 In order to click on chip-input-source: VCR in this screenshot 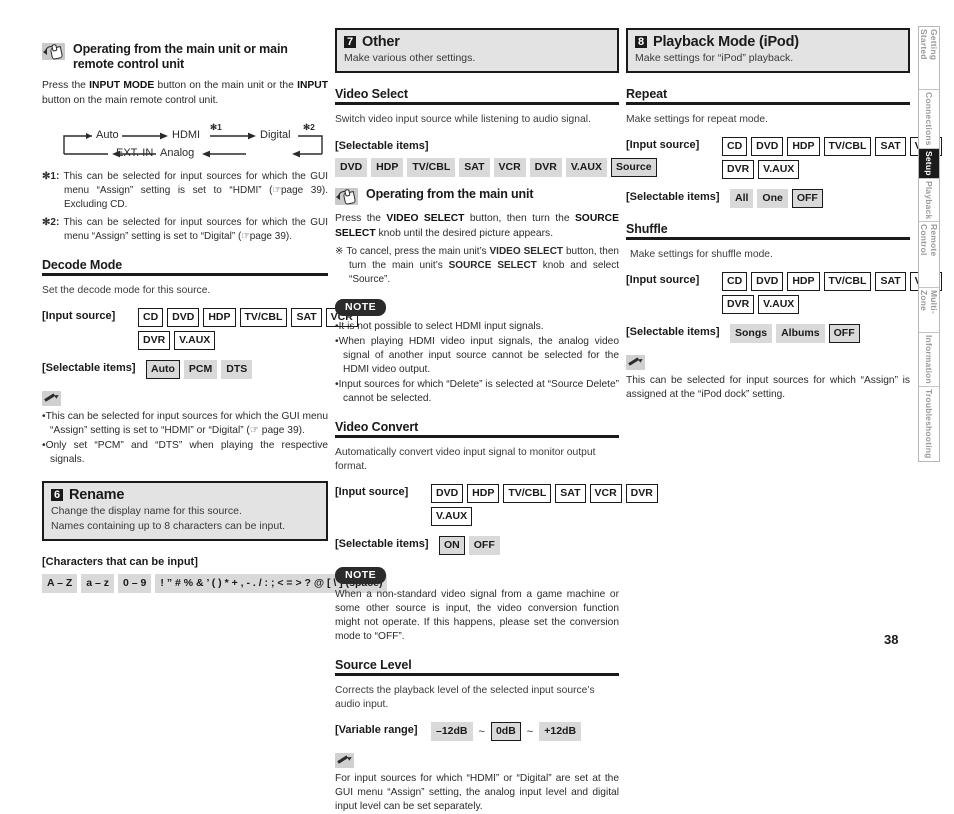, I will do `click(605, 493)`.